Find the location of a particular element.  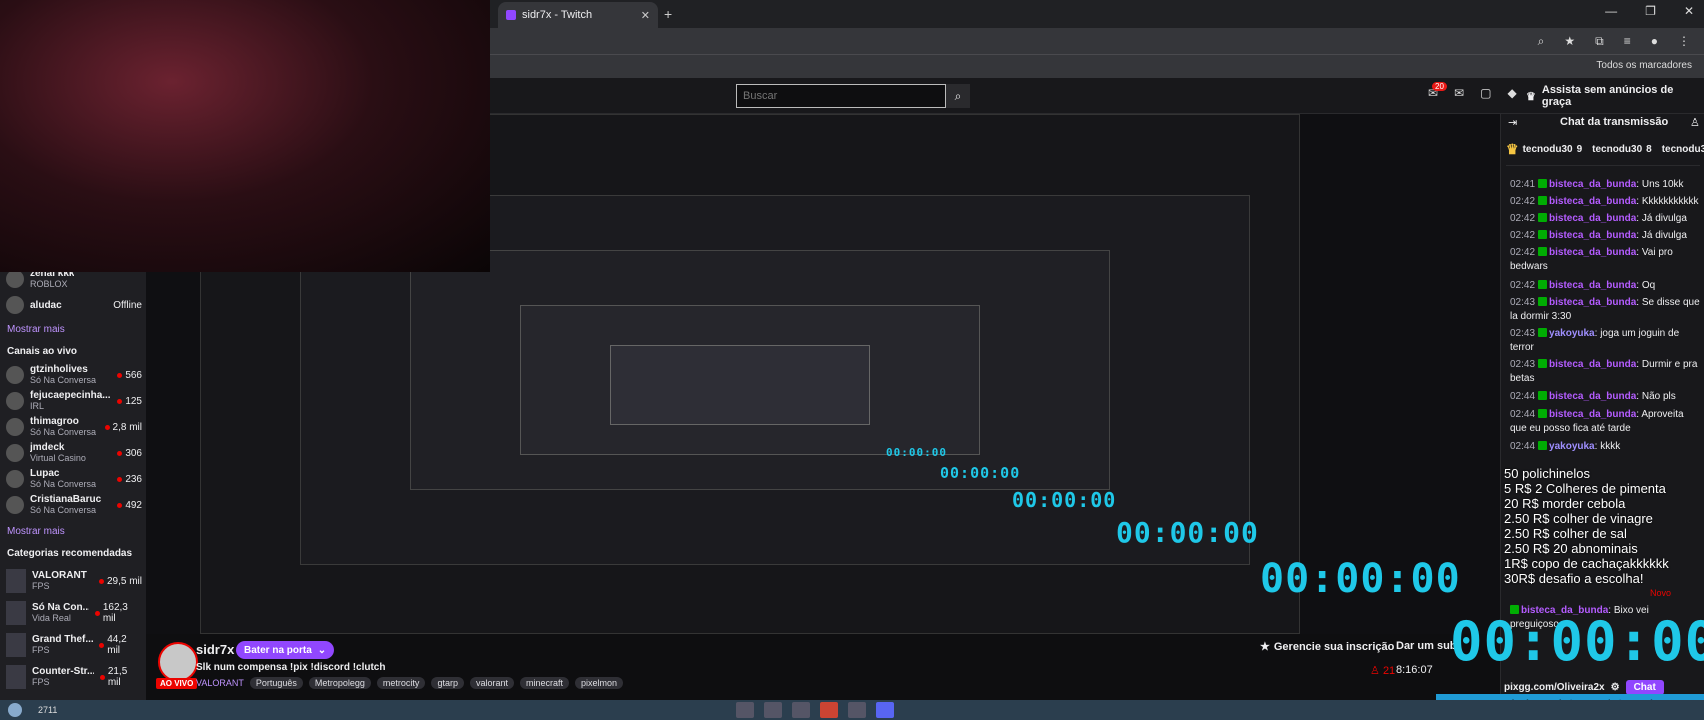

folder-icon is located at coordinates (745, 710).